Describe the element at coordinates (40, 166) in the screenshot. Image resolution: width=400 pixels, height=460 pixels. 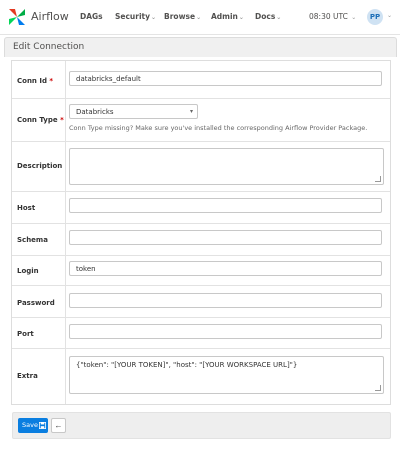
I see `description-label: Description` at that location.